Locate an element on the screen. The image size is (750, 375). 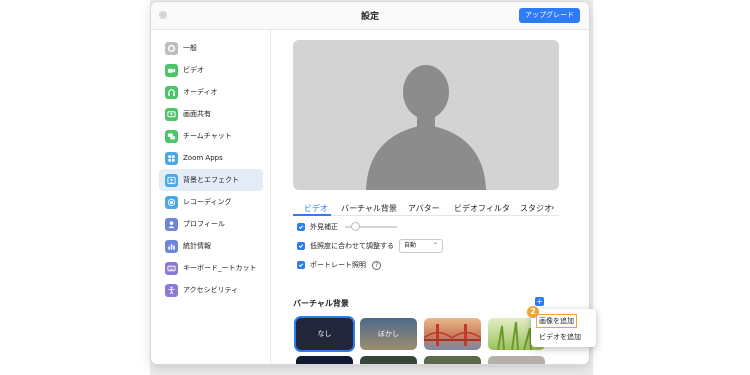
sidebar-item-keyboard-shortcuts: キーボード_ートカット is located at coordinates (211, 268).